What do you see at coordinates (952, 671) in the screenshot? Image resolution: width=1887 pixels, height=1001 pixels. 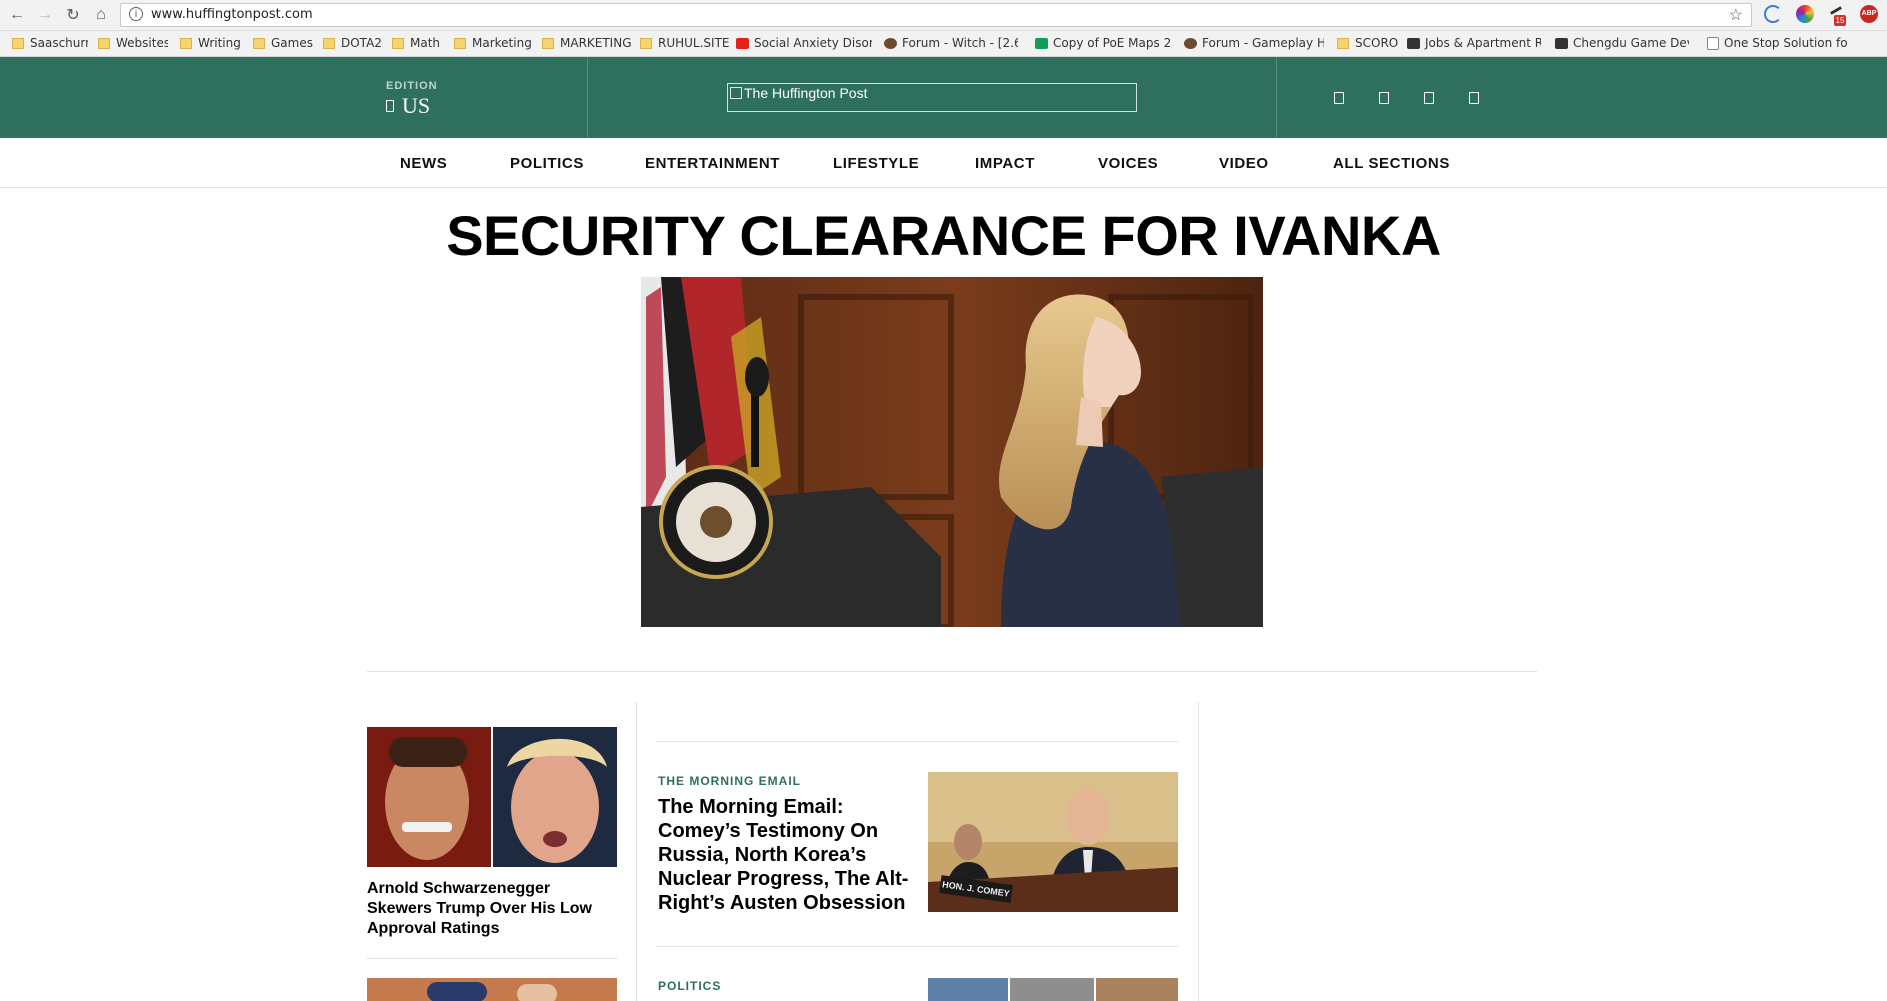 I see `content-divider` at bounding box center [952, 671].